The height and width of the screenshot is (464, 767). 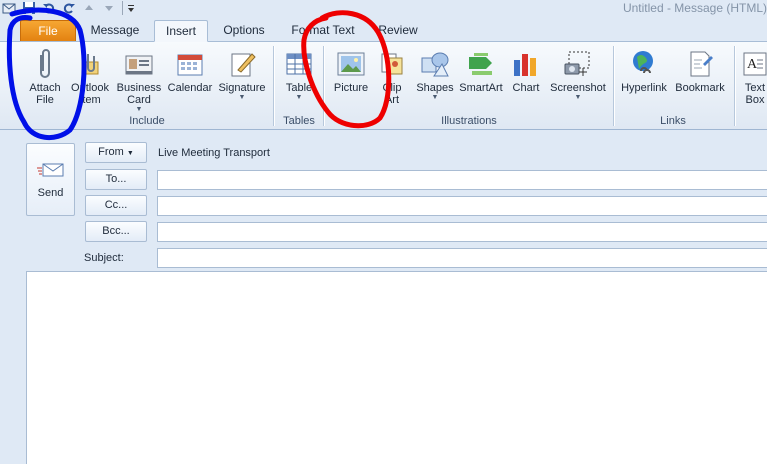 I want to click on up-icon, so click(x=89, y=8).